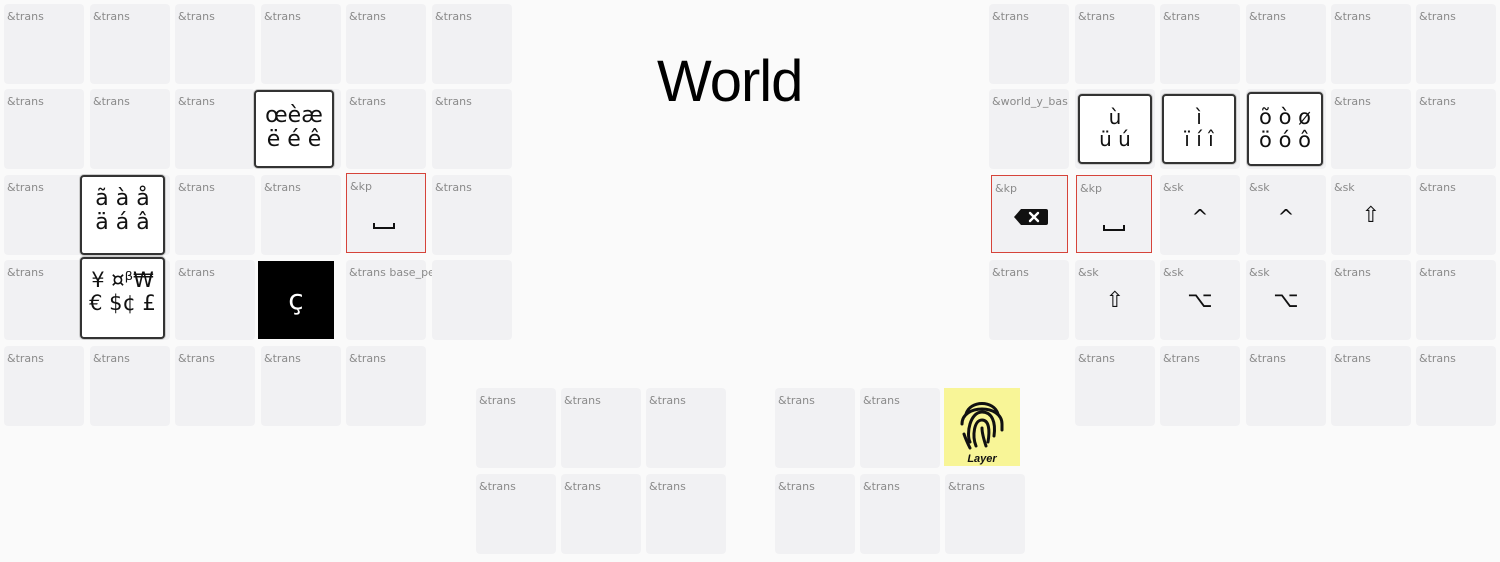 The image size is (1500, 562). I want to click on key-l-r4-c3: &trans, so click(215, 300).